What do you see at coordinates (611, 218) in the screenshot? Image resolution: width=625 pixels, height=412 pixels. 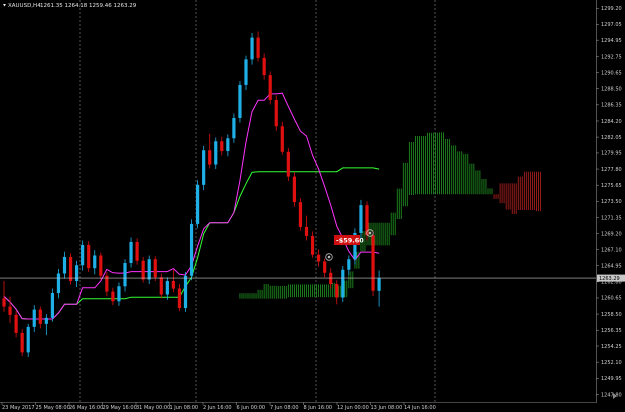 I see `price-tick-label: 1271.35` at bounding box center [611, 218].